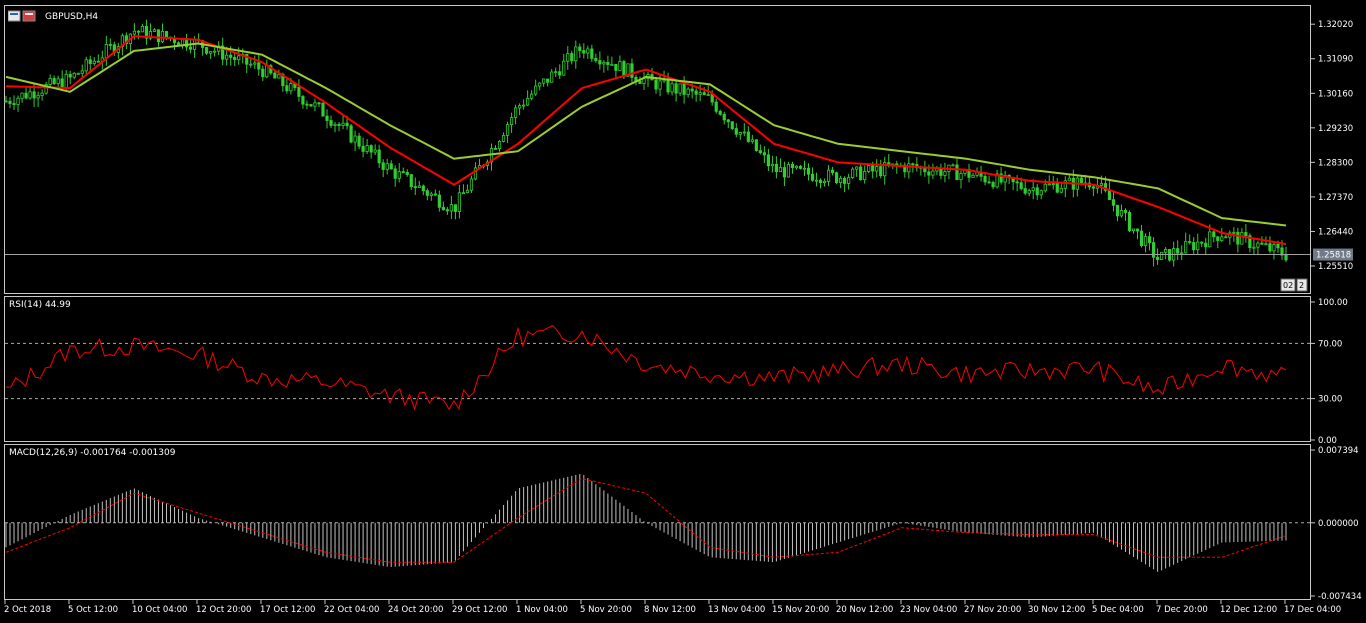  I want to click on macd-level-label: 0.000000, so click(1338, 524).